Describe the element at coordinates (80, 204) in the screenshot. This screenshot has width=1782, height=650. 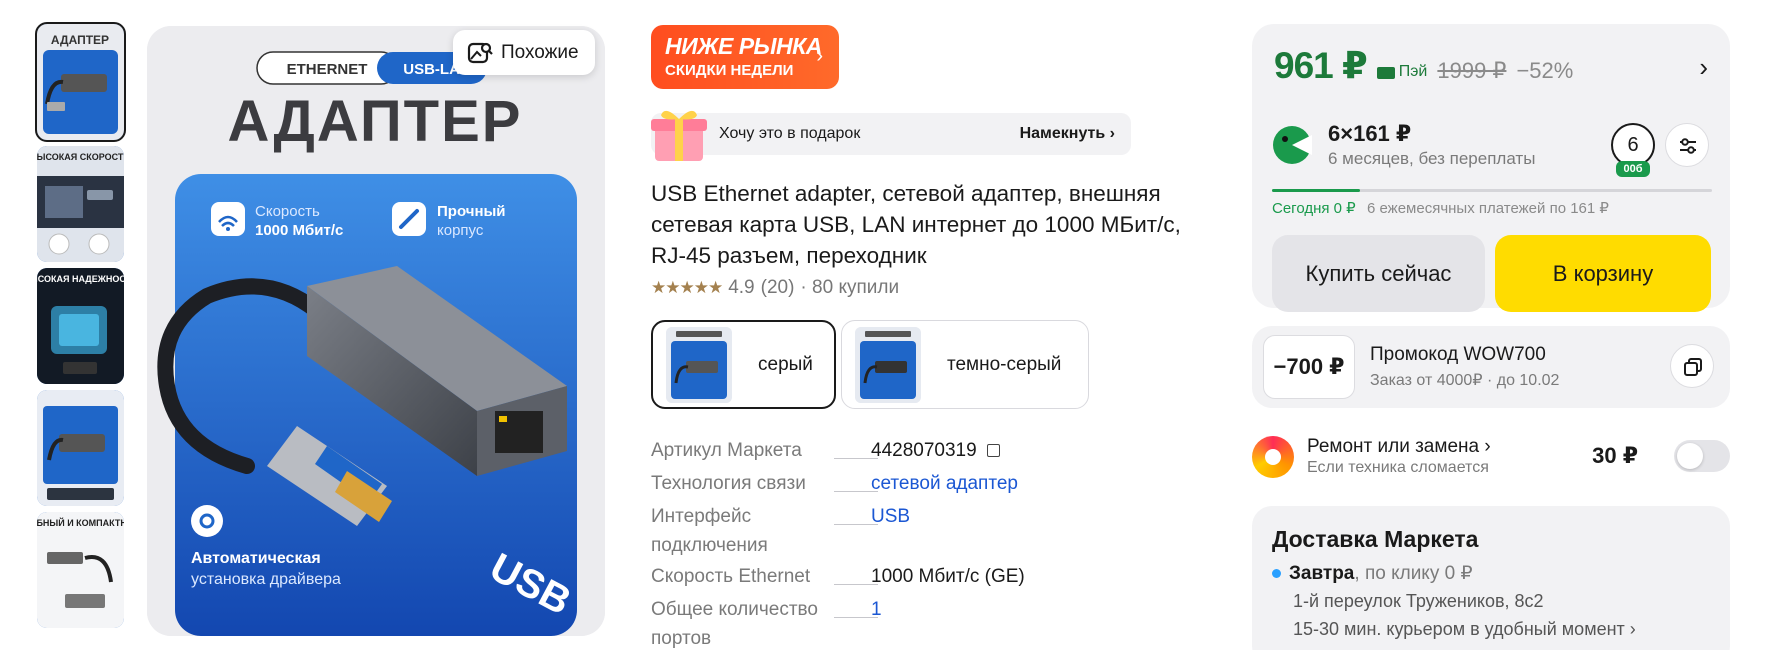
I see `thumbnail-2: ВЫСОКАЯ СКОРОСТЬ` at that location.